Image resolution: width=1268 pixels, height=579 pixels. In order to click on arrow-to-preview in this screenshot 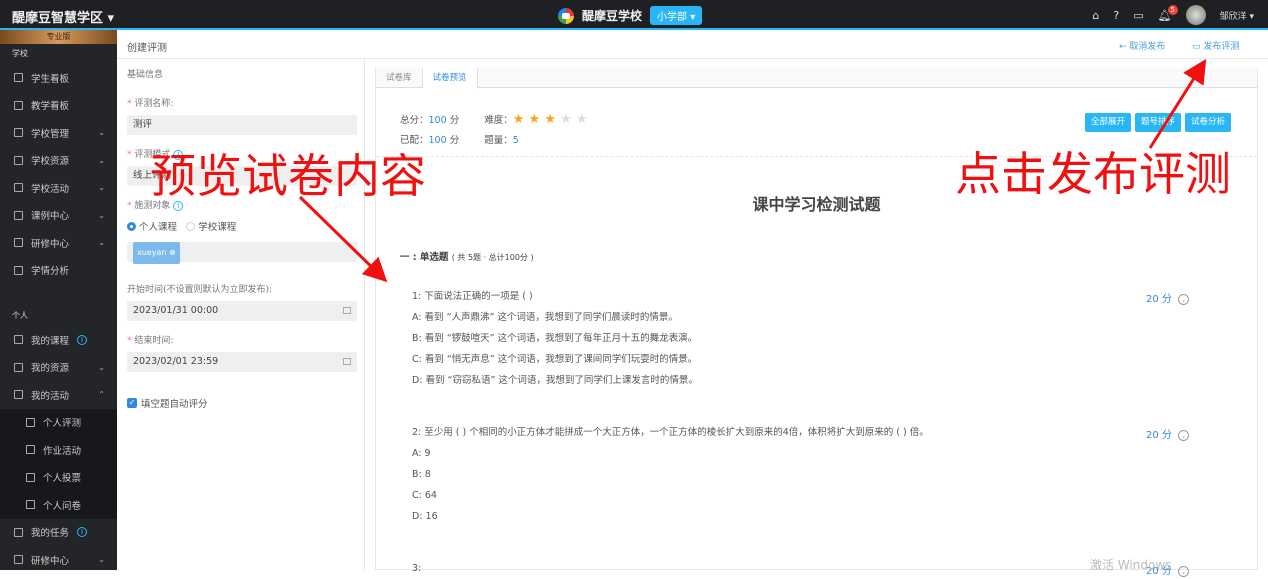, I will do `click(343, 239)`.